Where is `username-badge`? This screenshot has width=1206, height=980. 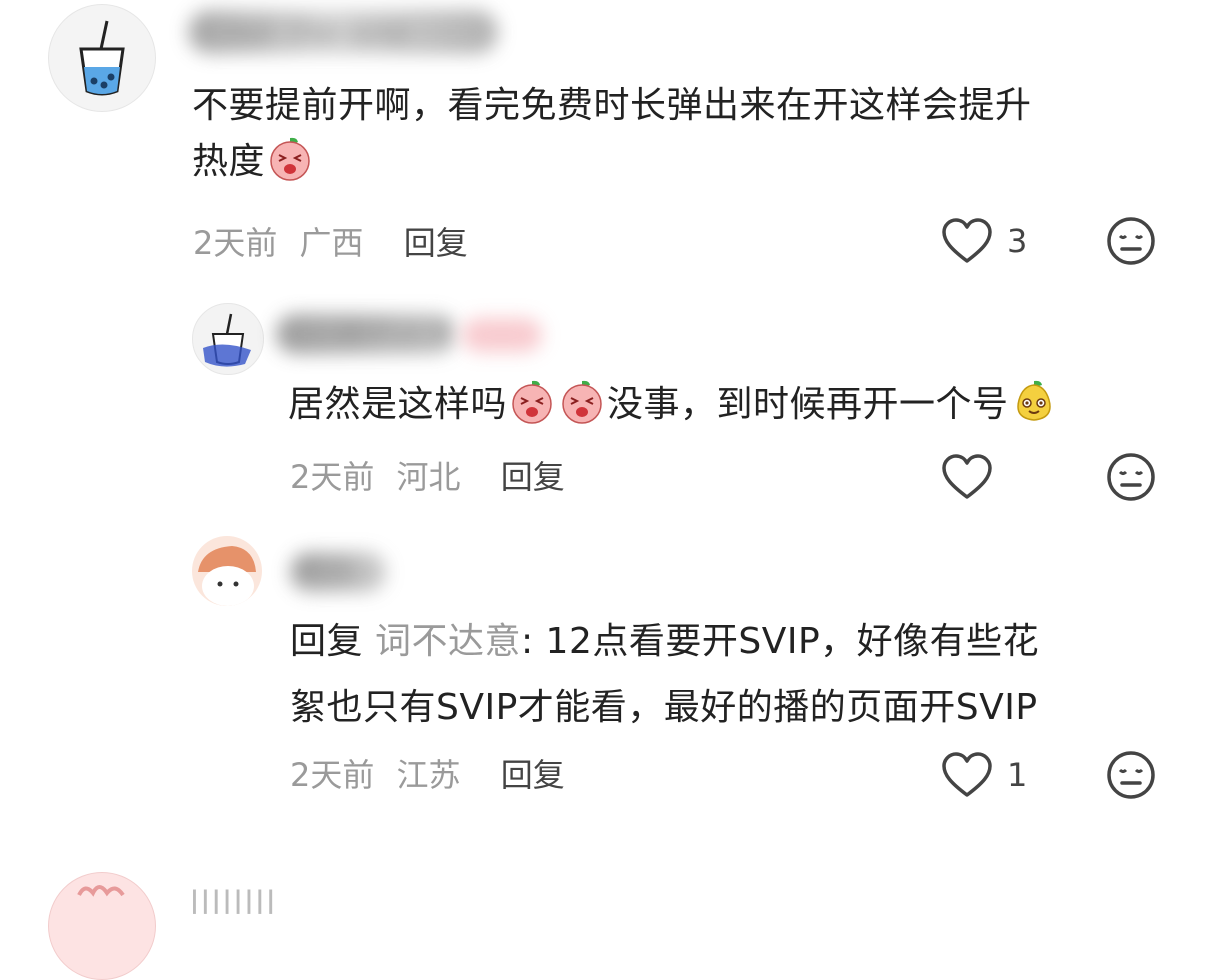 username-badge is located at coordinates (502, 335).